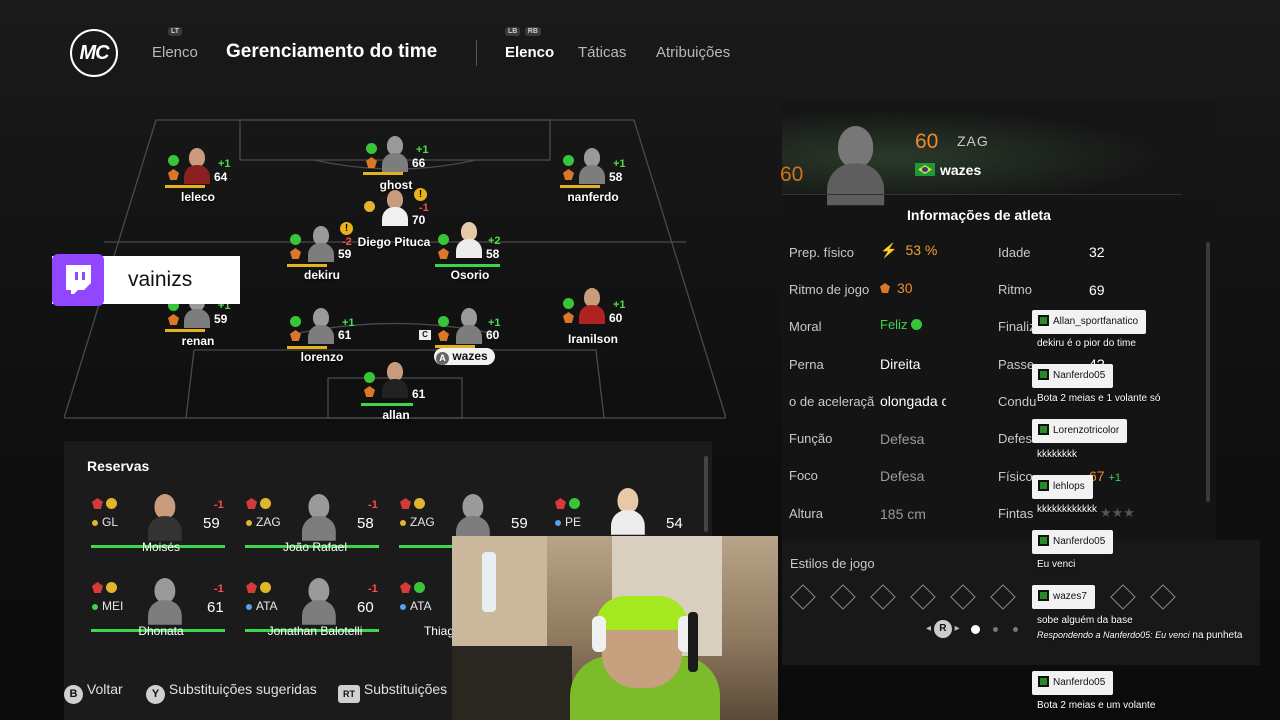 This screenshot has height=720, width=1280. Describe the element at coordinates (494, 241) in the screenshot. I see `rating-delta: +2` at that location.